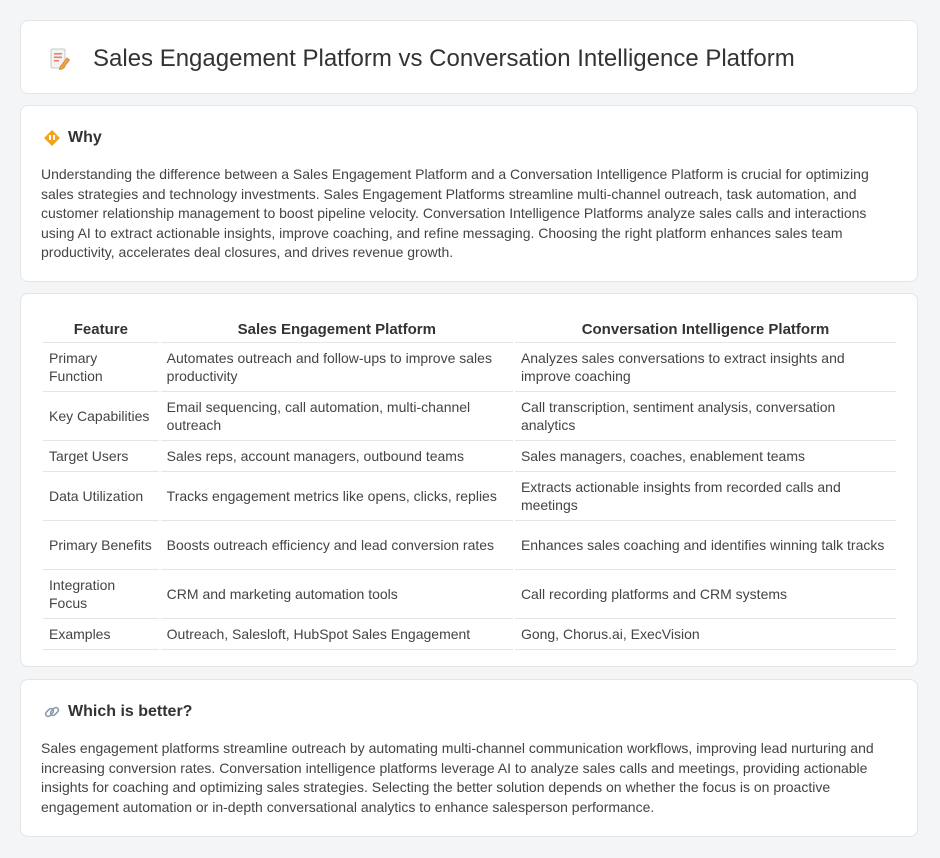  I want to click on link-icon, so click(52, 712).